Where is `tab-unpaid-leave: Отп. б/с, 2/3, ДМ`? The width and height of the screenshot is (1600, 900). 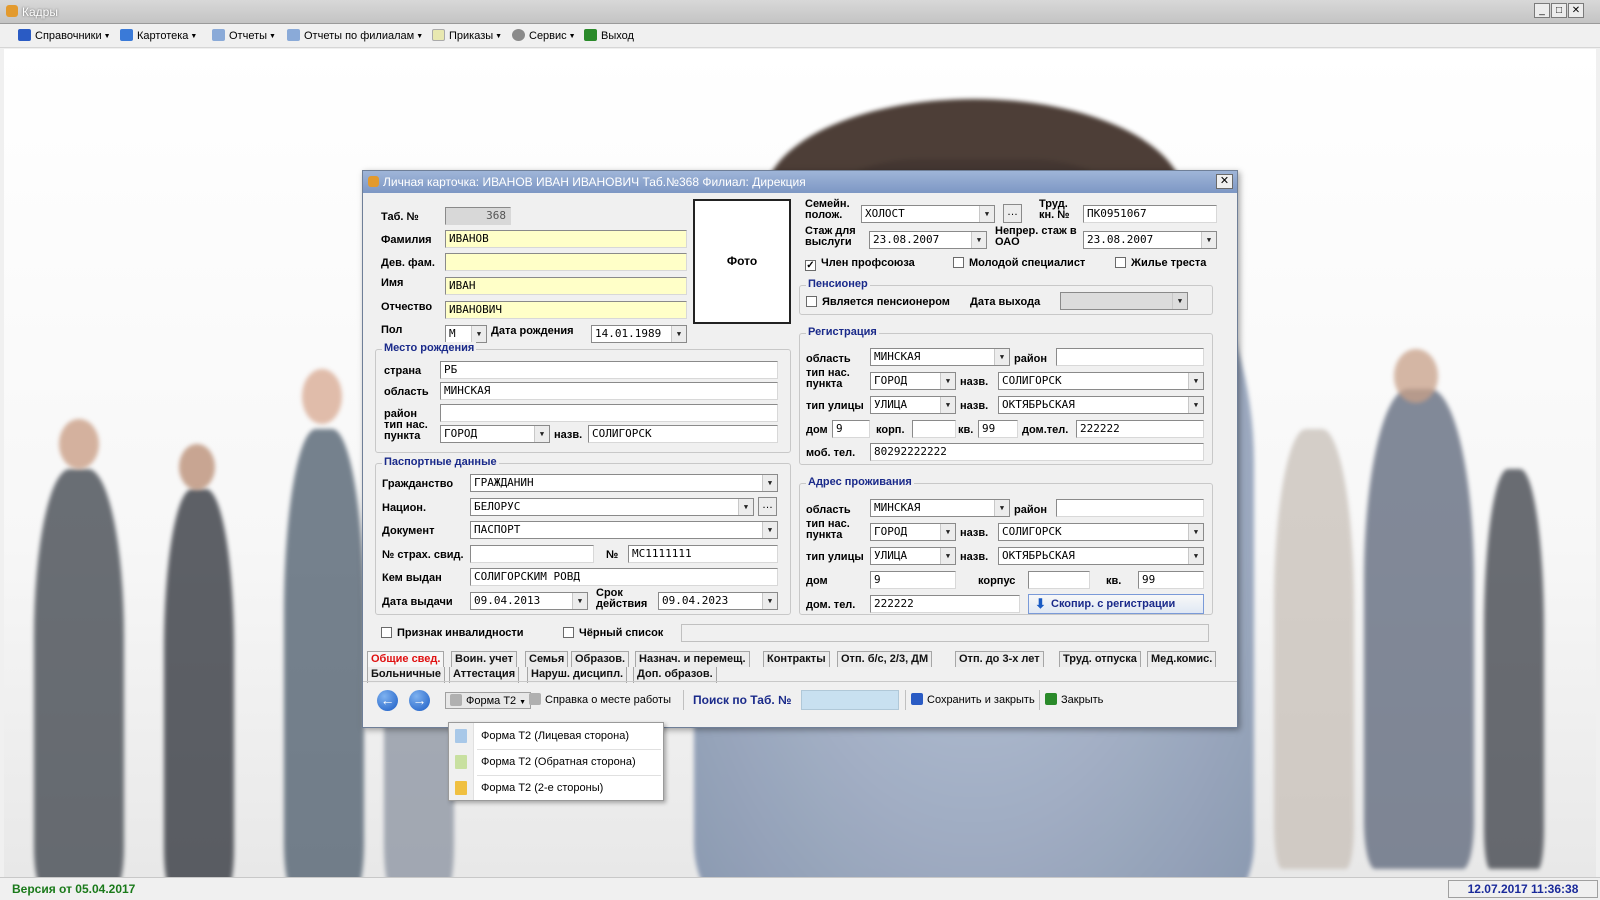
tab-unpaid-leave: Отп. б/с, 2/3, ДМ is located at coordinates (885, 659).